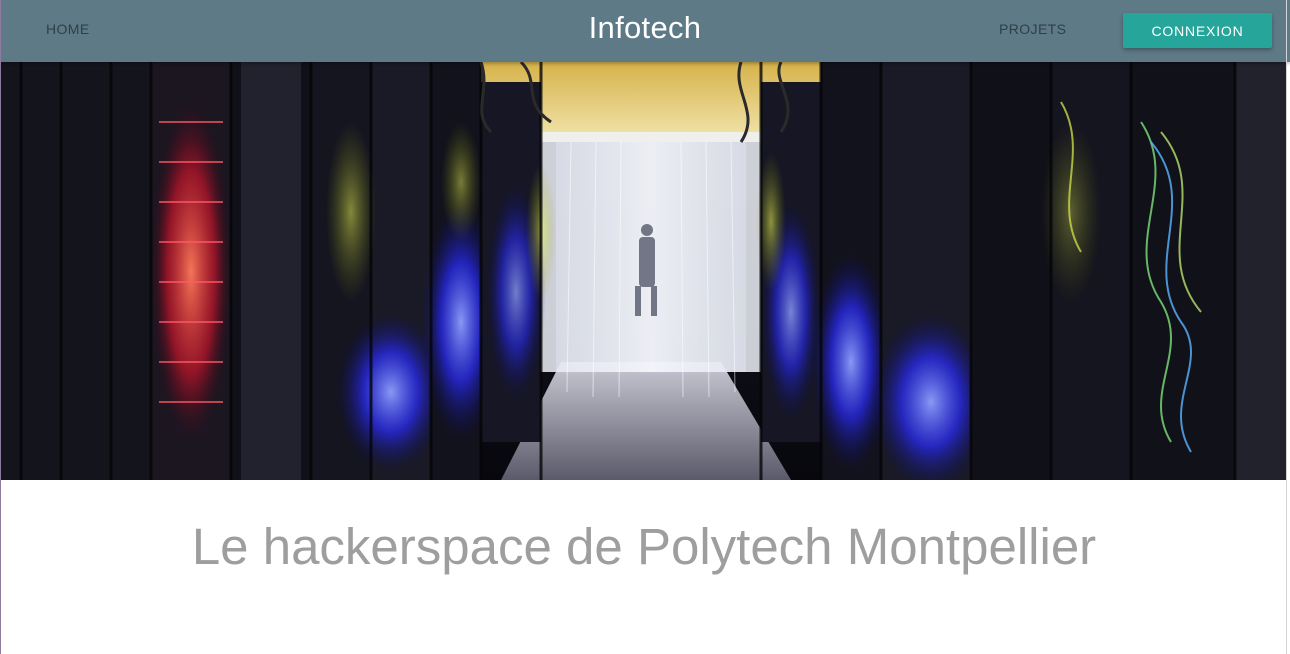  What do you see at coordinates (644, 546) in the screenshot?
I see `site-tagline: Le hackerspace de Polytech Montpellier` at bounding box center [644, 546].